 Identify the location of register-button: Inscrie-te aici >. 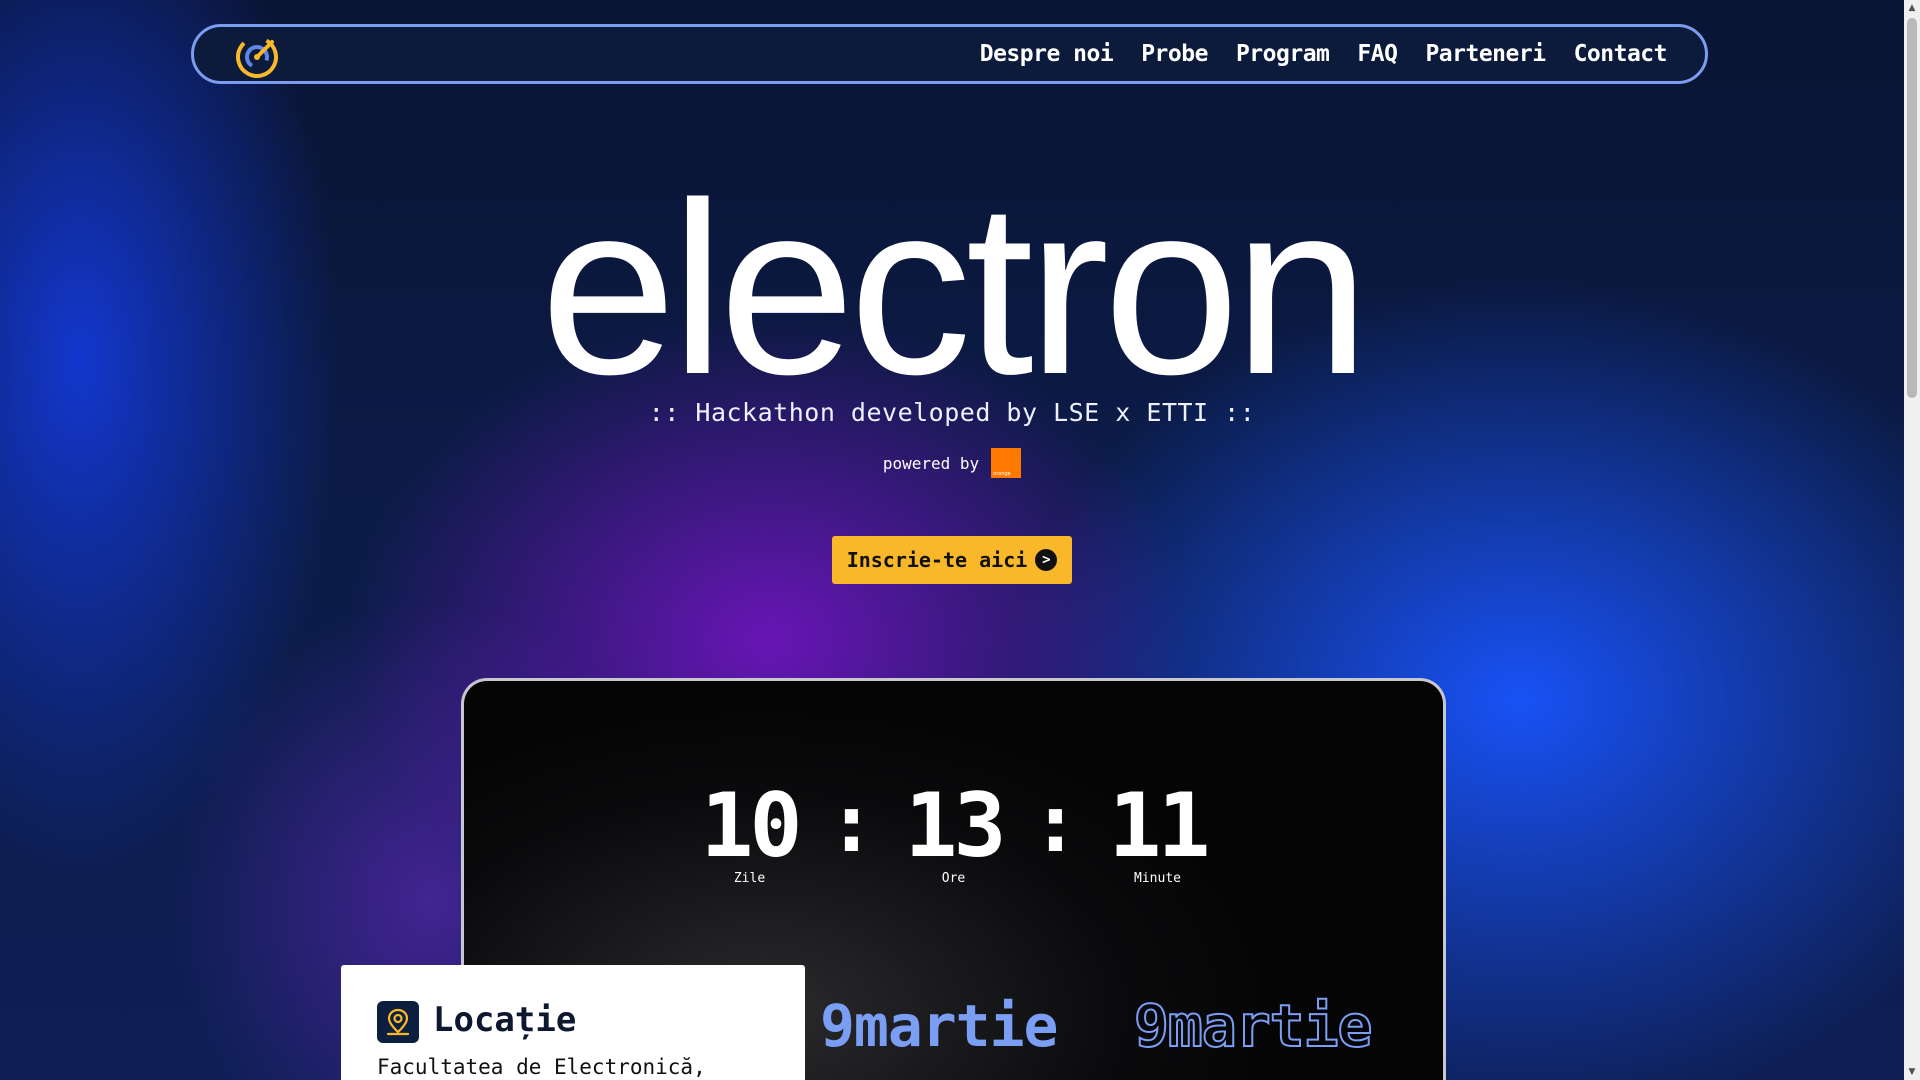
(952, 560).